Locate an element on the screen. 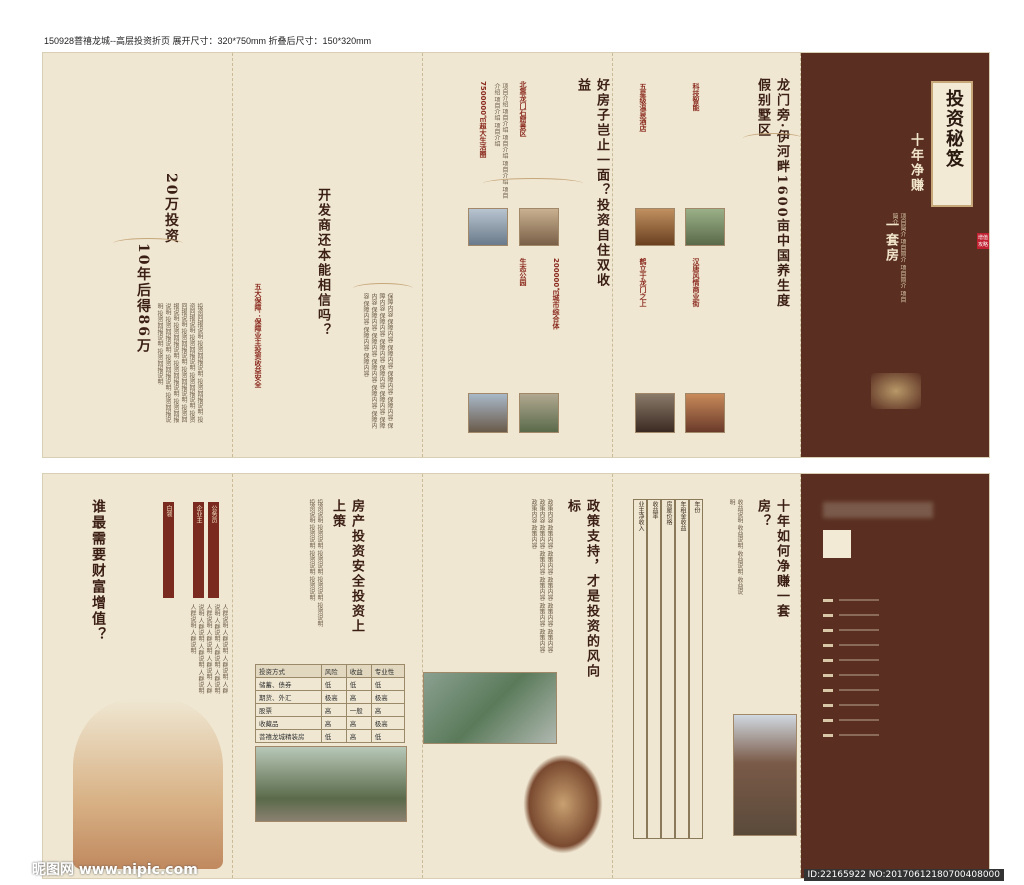 The height and width of the screenshot is (885, 1024). row-label-col: 年份 is located at coordinates (696, 669).